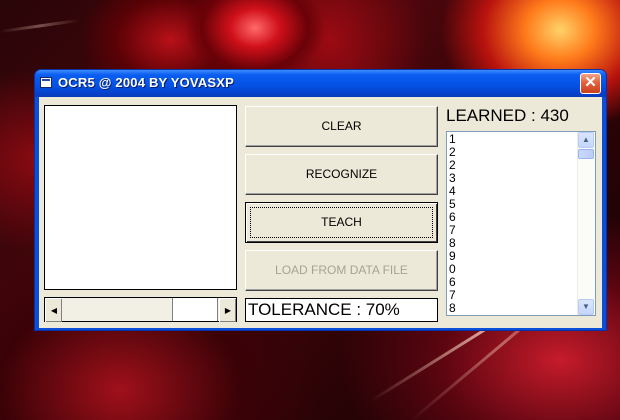 The image size is (620, 420). I want to click on teach-button: TEACH, so click(341, 222).